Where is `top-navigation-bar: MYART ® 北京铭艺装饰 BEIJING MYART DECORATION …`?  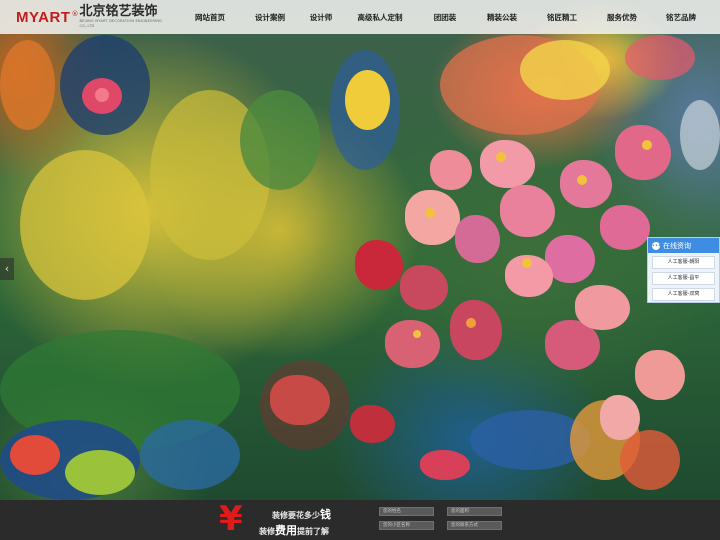 top-navigation-bar: MYART ® 北京铭艺装饰 BEIJING MYART DECORATION … is located at coordinates (360, 17).